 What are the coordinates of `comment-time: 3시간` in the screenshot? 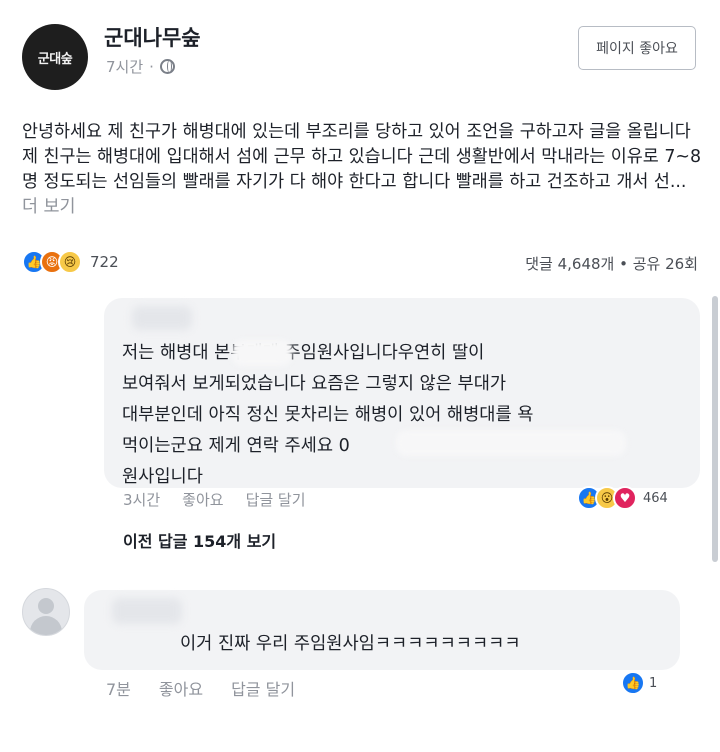 It's located at (141, 499).